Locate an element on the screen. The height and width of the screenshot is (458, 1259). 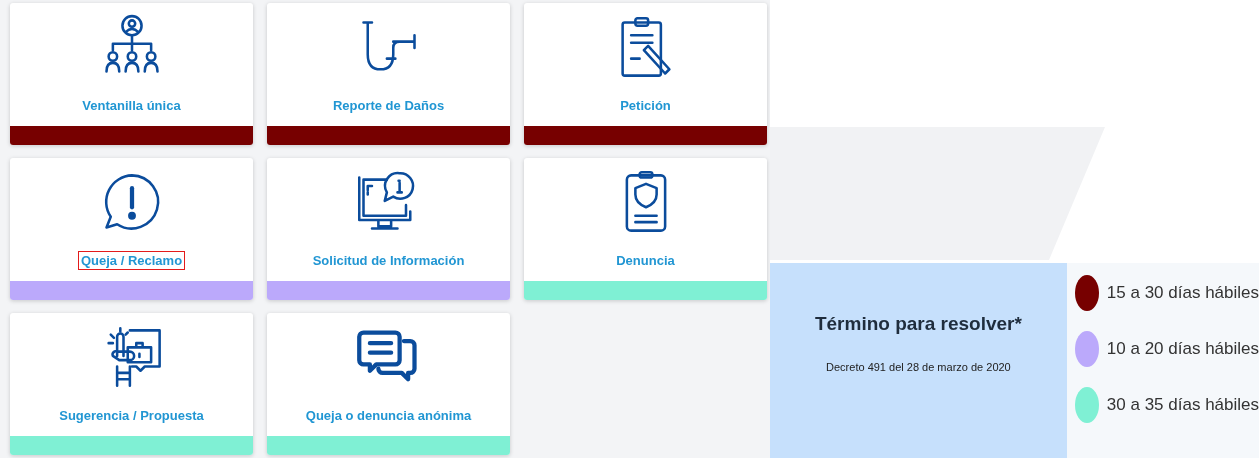
card-link: Sugerencia / Propuesta is located at coordinates (131, 415).